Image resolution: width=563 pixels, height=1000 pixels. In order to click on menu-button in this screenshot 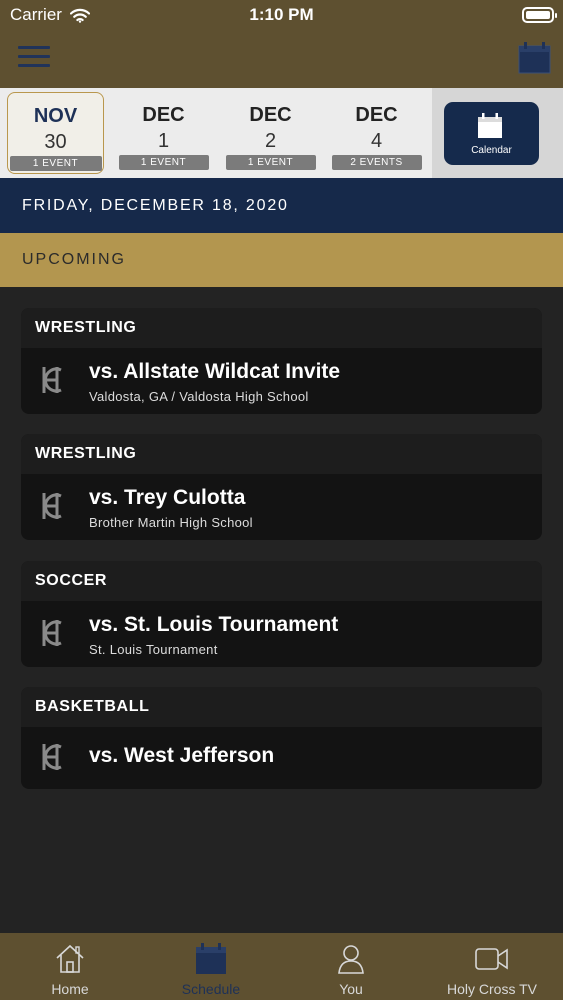, I will do `click(34, 57)`.